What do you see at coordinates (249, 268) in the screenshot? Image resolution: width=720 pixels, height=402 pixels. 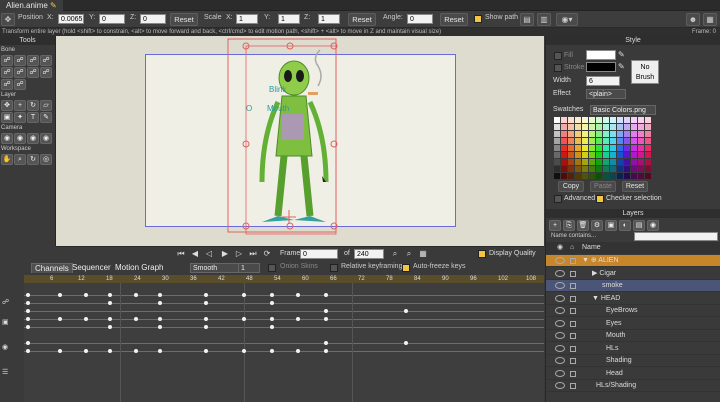 I see `interpolation-count-select: 1` at bounding box center [249, 268].